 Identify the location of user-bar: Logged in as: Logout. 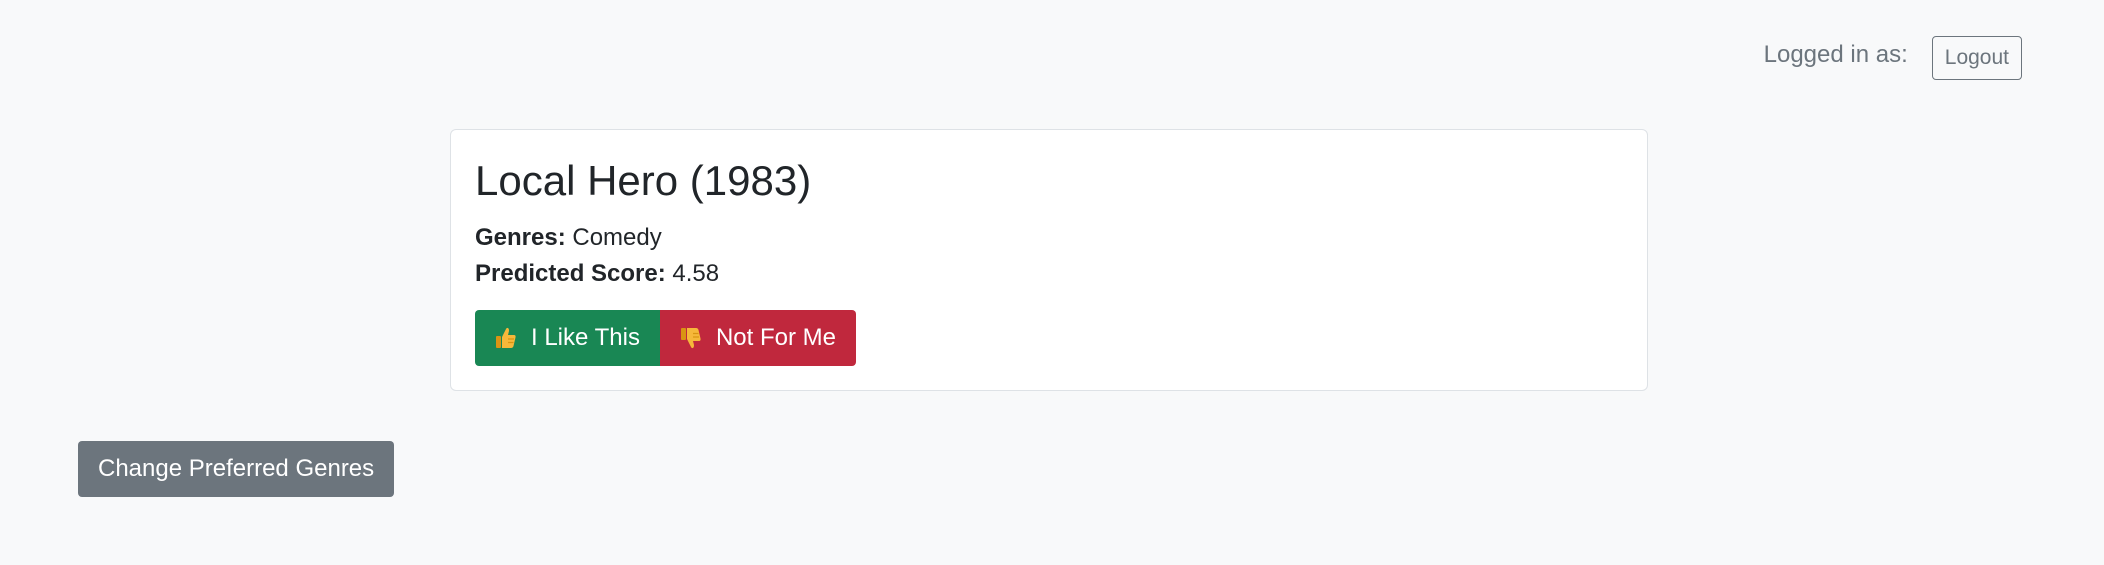
(1893, 58).